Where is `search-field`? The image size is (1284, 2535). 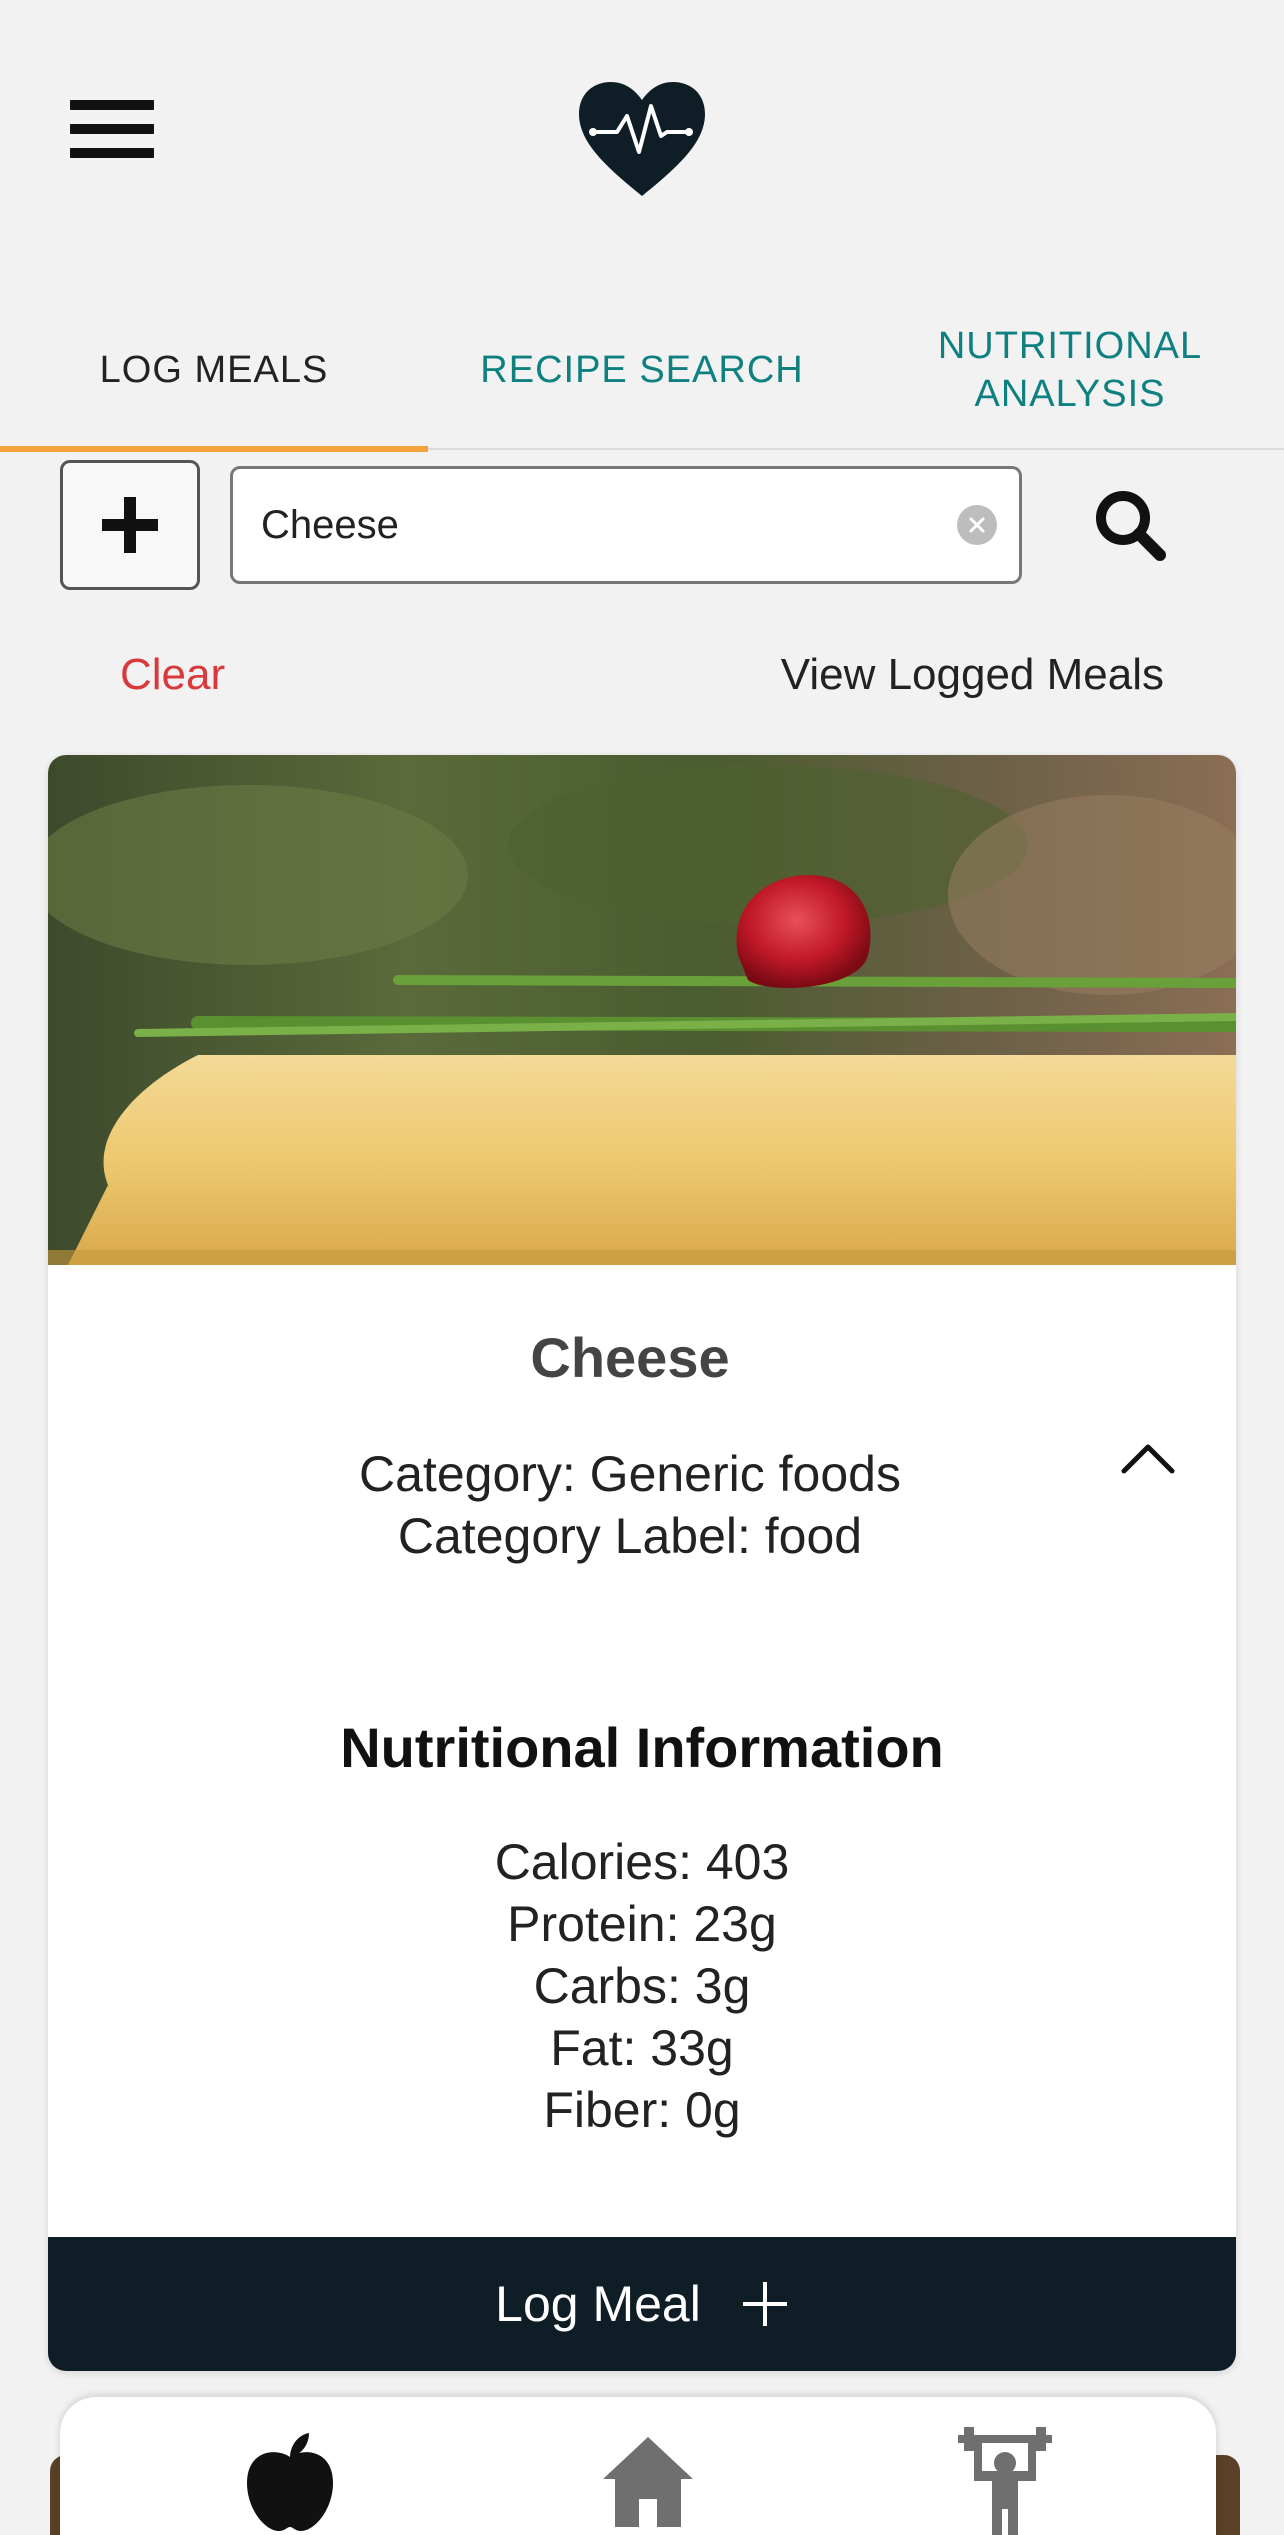 search-field is located at coordinates (626, 525).